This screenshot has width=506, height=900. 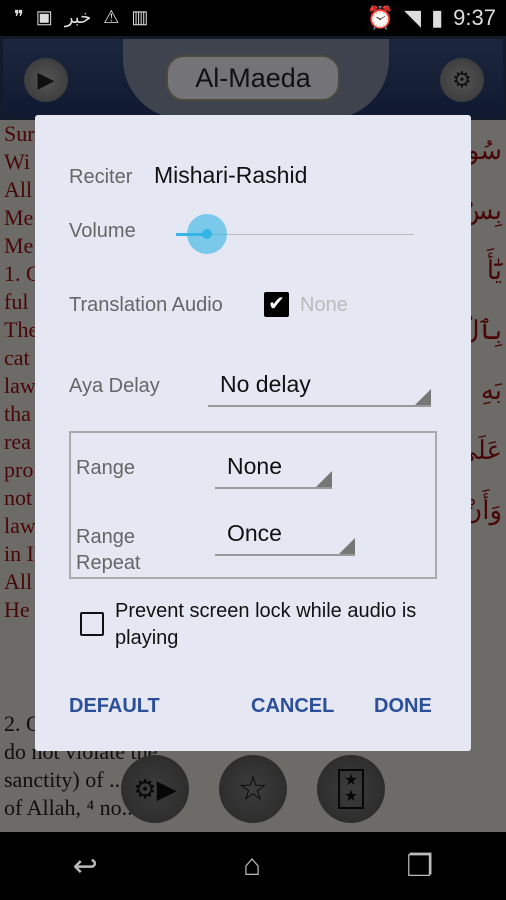 What do you see at coordinates (253, 18) in the screenshot?
I see `status-bar: ❞ ▣ خبر ⚠ ▥ ⏰ ◥ ▮ 9:37` at bounding box center [253, 18].